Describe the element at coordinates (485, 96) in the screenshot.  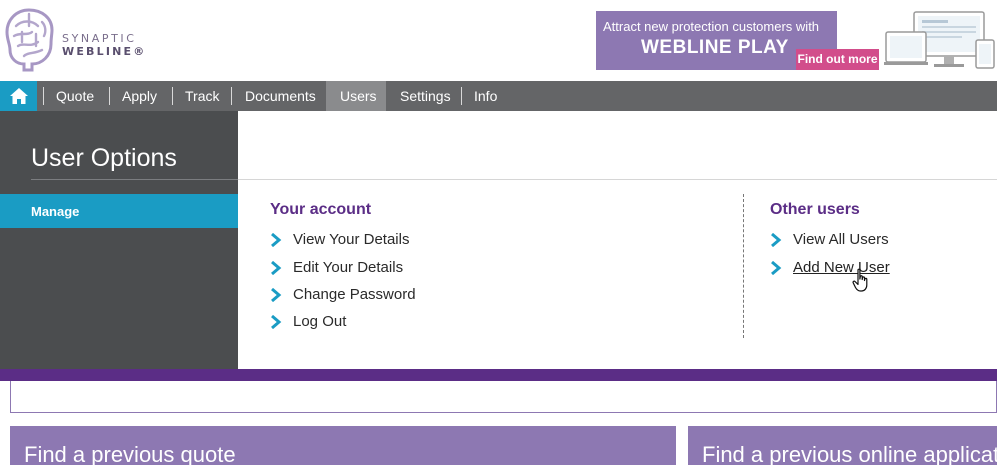
I see `nav-item-info: Info` at that location.